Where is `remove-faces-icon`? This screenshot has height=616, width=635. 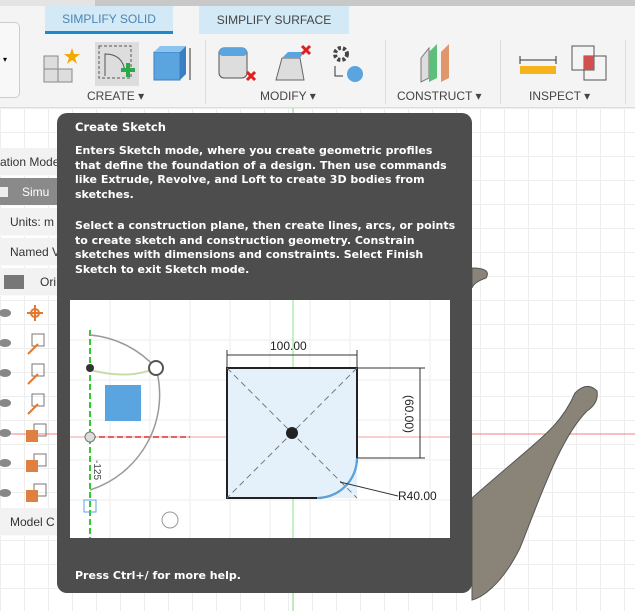
remove-faces-icon is located at coordinates (237, 64).